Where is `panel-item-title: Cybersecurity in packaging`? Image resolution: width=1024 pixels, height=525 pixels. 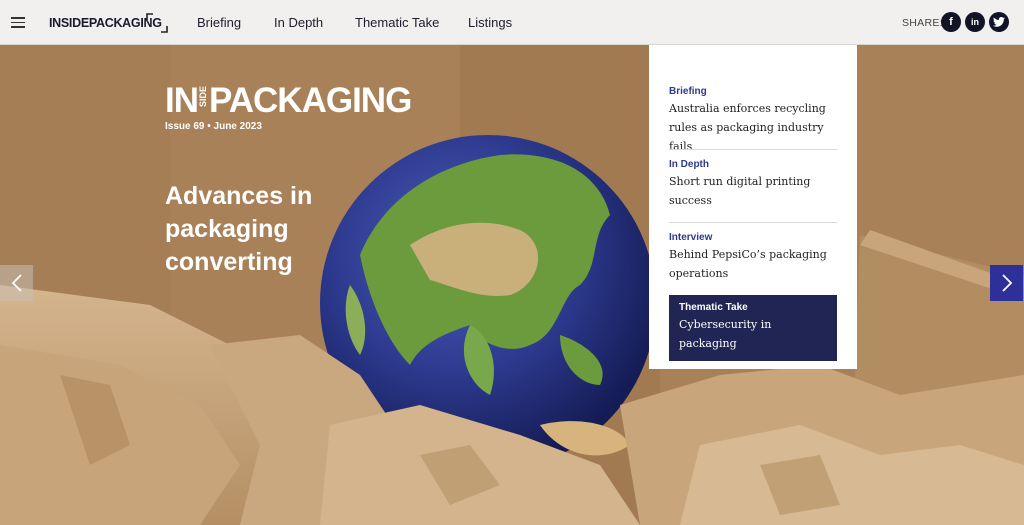 panel-item-title: Cybersecurity in packaging is located at coordinates (725, 334).